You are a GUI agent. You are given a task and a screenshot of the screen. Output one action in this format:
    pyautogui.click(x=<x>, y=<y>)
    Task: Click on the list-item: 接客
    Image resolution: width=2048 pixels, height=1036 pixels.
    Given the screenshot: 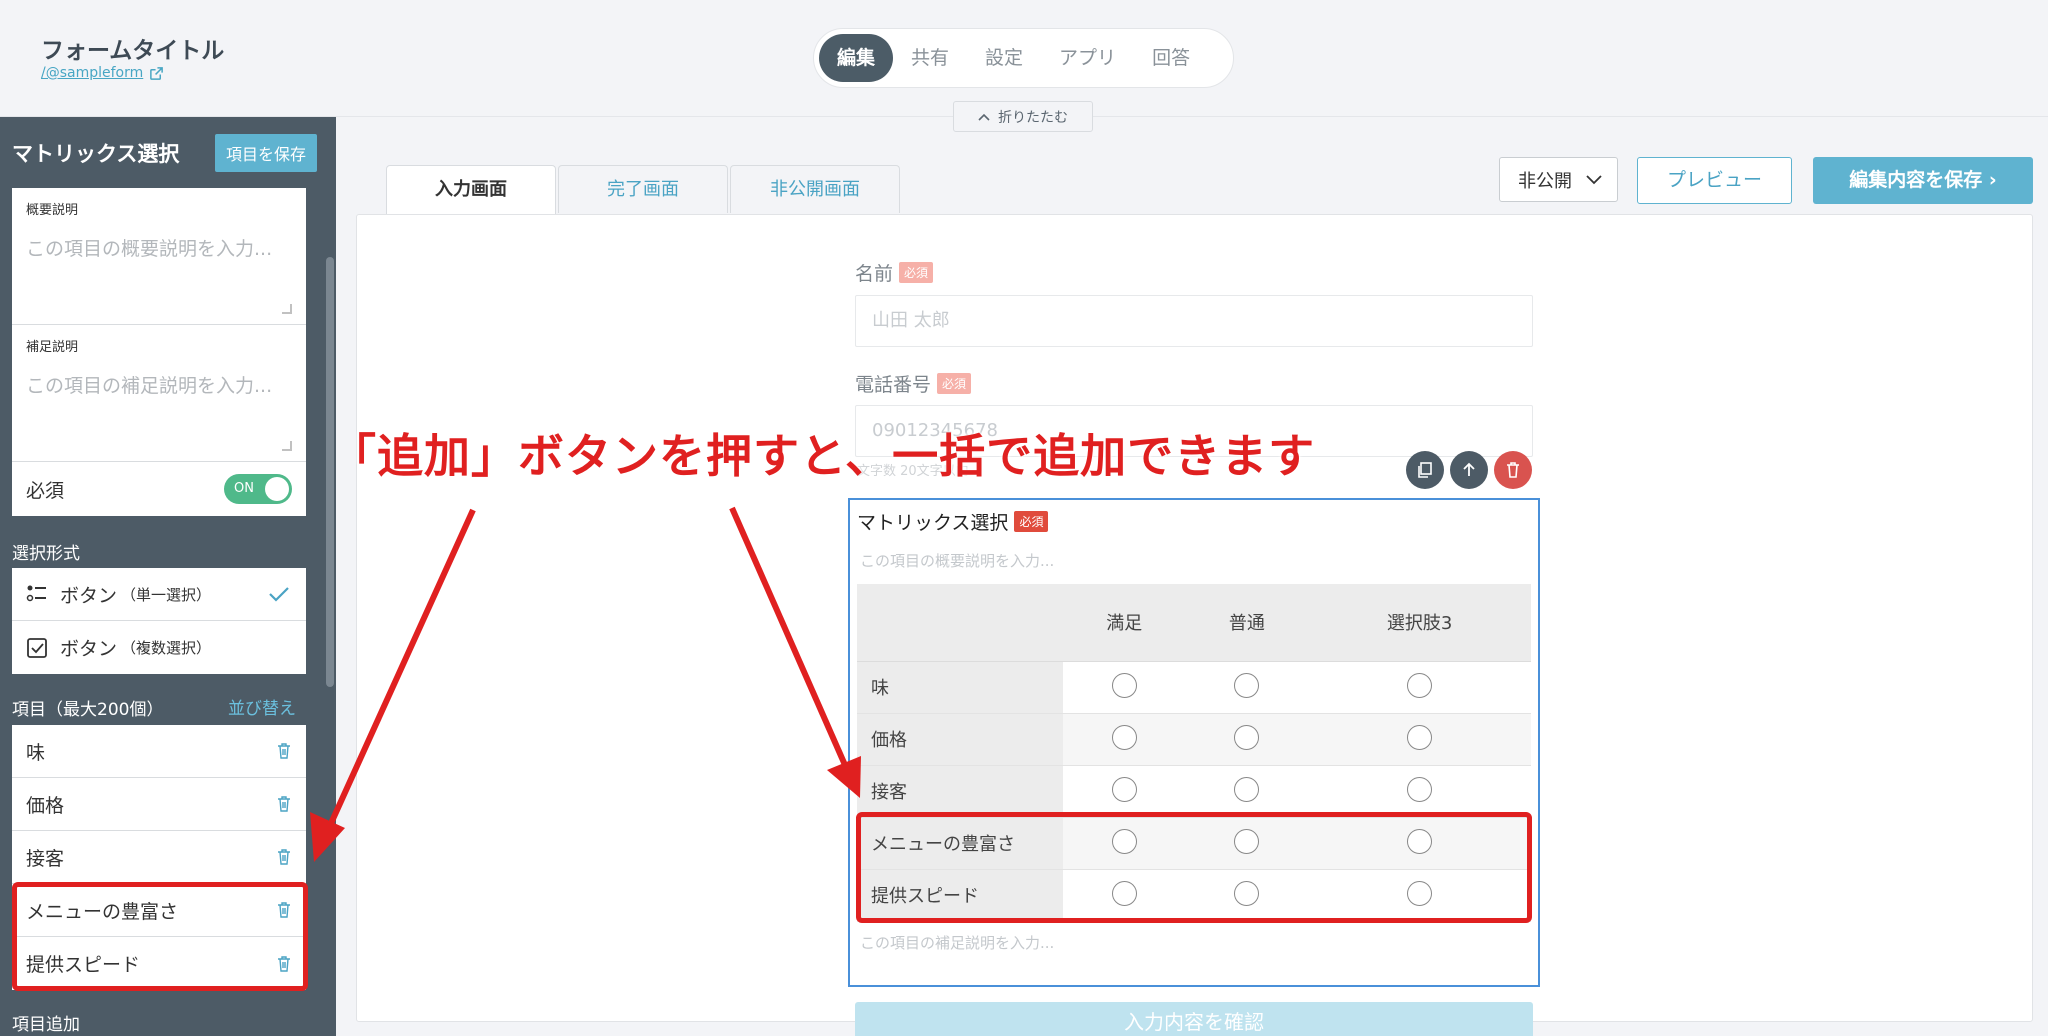 What is the action you would take?
    pyautogui.click(x=159, y=857)
    